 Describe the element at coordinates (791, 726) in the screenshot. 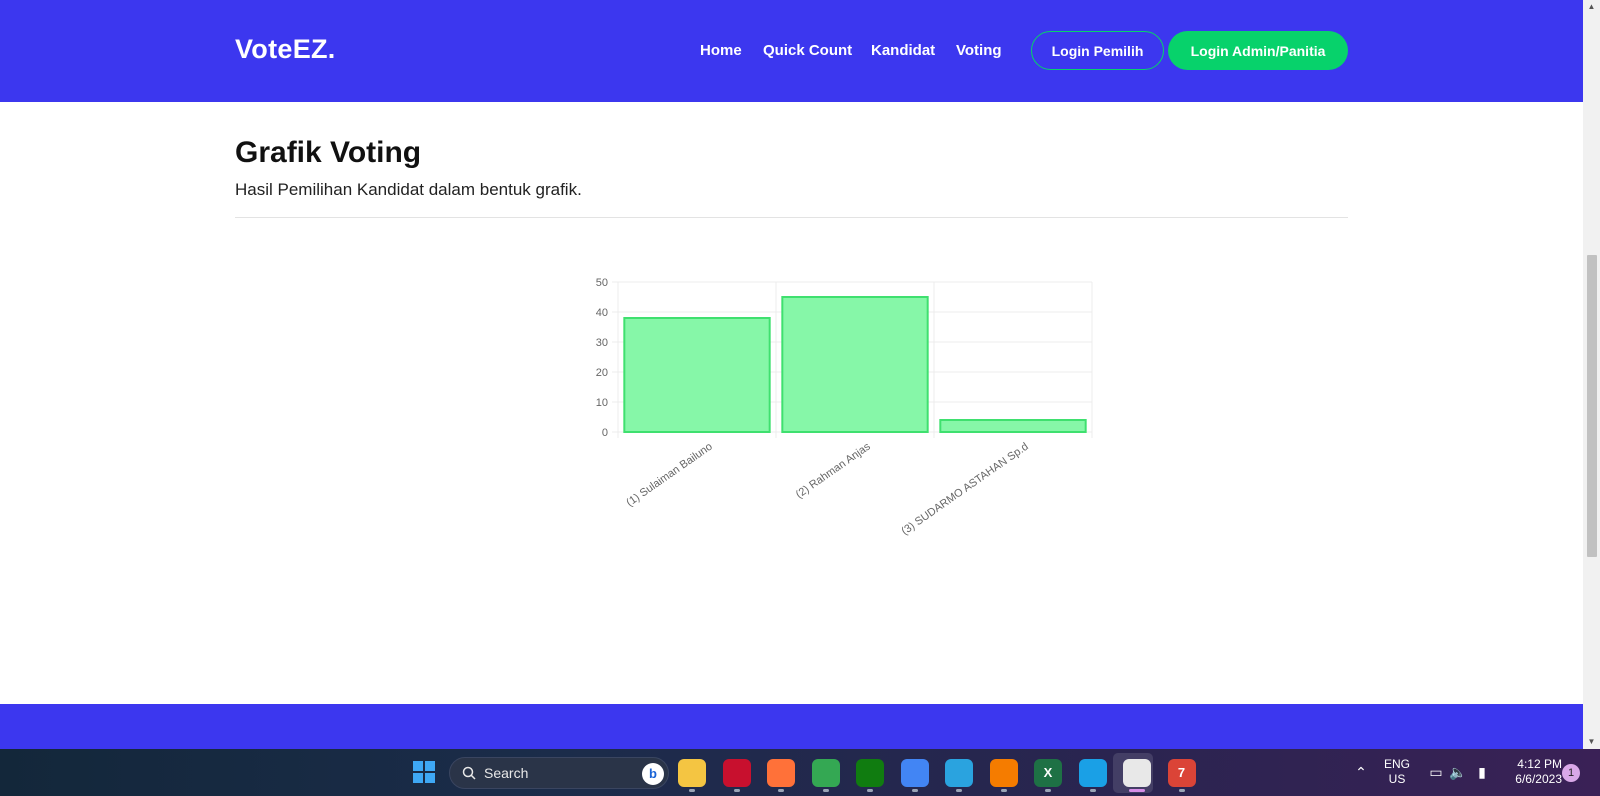

I see `footer` at that location.